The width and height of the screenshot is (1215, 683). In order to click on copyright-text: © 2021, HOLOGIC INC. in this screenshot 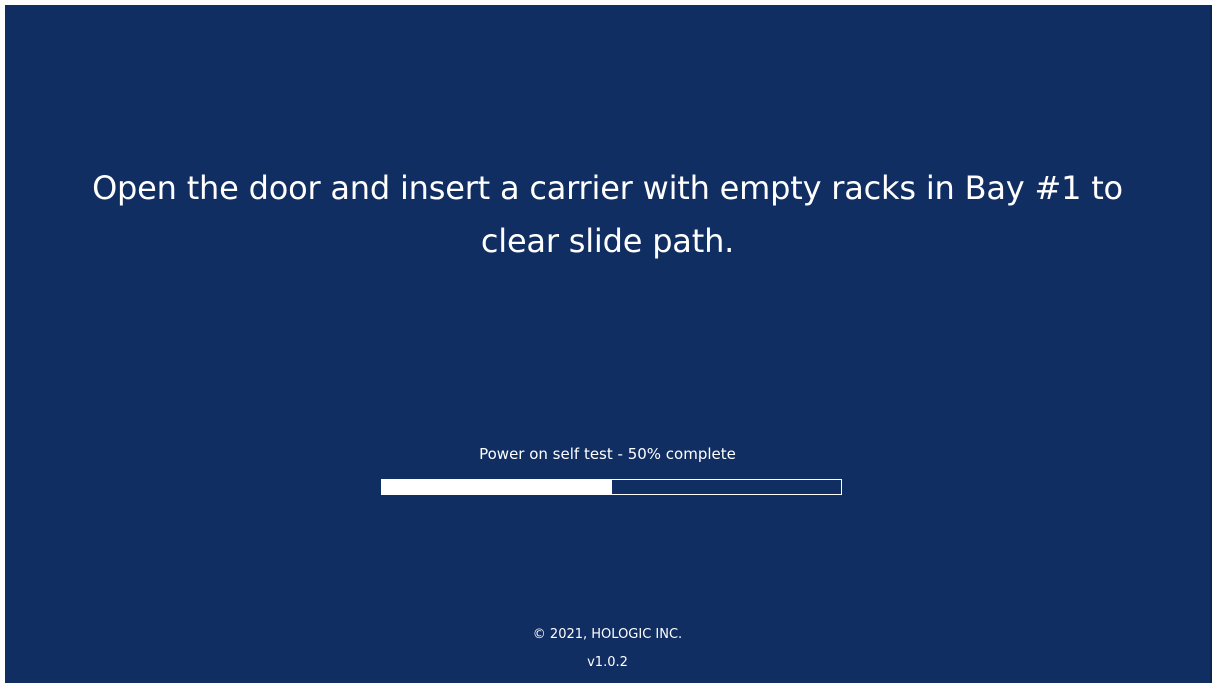, I will do `click(607, 634)`.